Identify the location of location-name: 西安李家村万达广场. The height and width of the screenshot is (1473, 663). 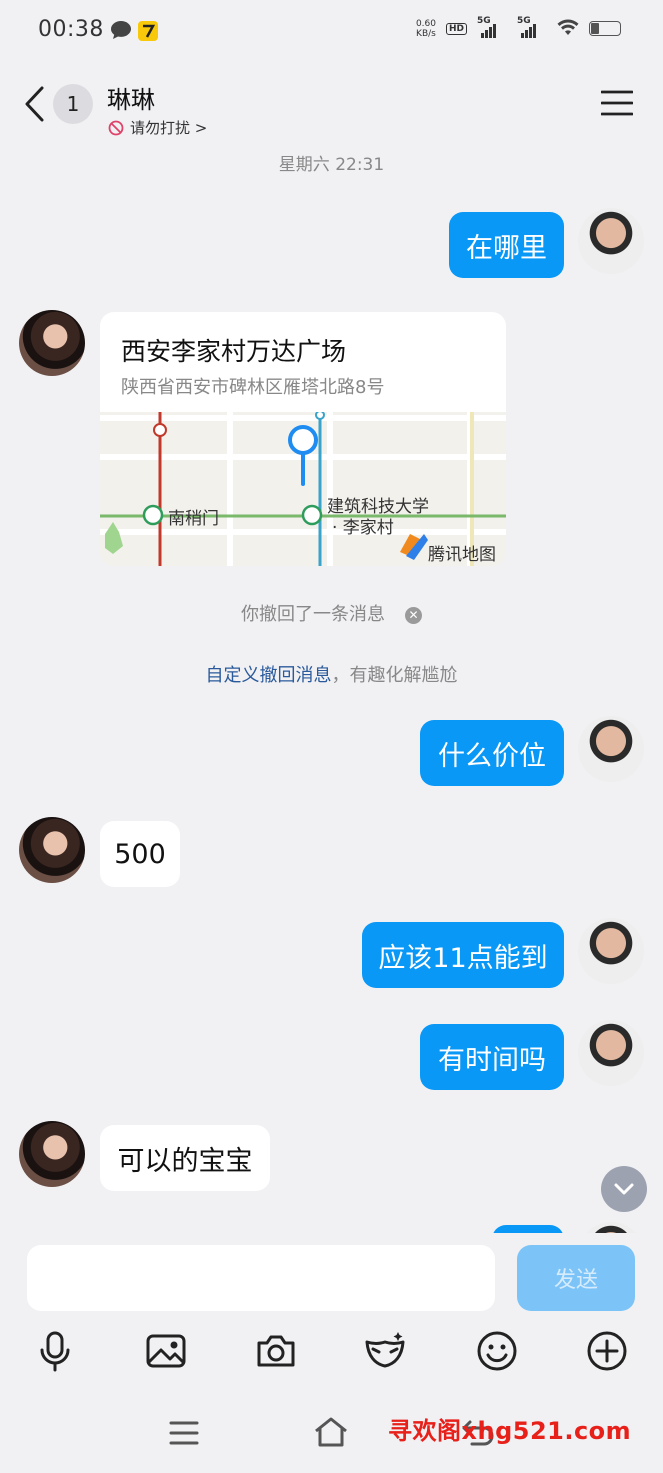
(234, 351).